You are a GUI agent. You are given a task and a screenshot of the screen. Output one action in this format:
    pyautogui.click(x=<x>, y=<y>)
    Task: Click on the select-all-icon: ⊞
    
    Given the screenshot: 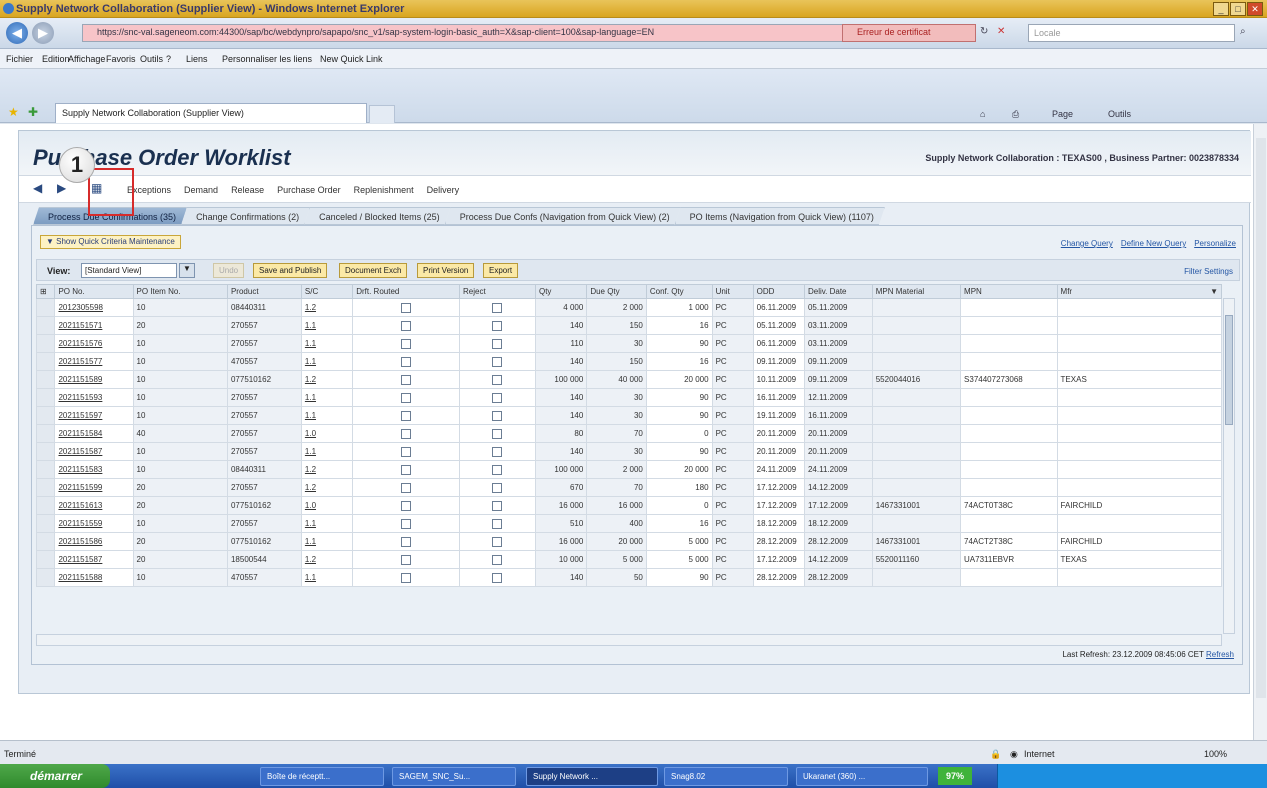 What is the action you would take?
    pyautogui.click(x=45, y=291)
    